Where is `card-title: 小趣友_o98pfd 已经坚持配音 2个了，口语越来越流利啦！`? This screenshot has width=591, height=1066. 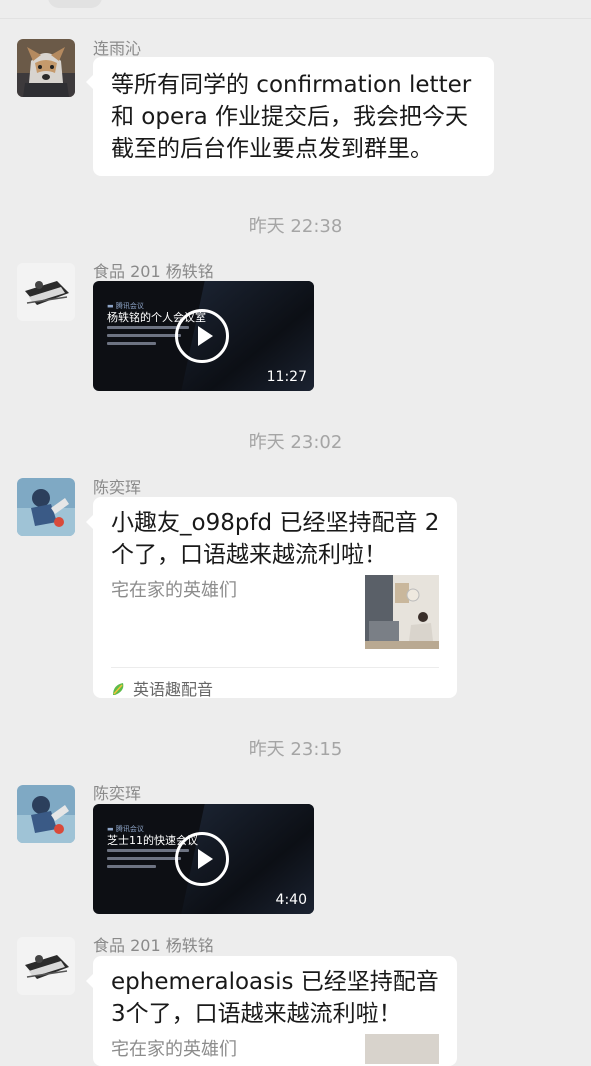 card-title: 小趣友_o98pfd 已经坚持配音 2个了，口语越来越流利啦！ is located at coordinates (275, 539).